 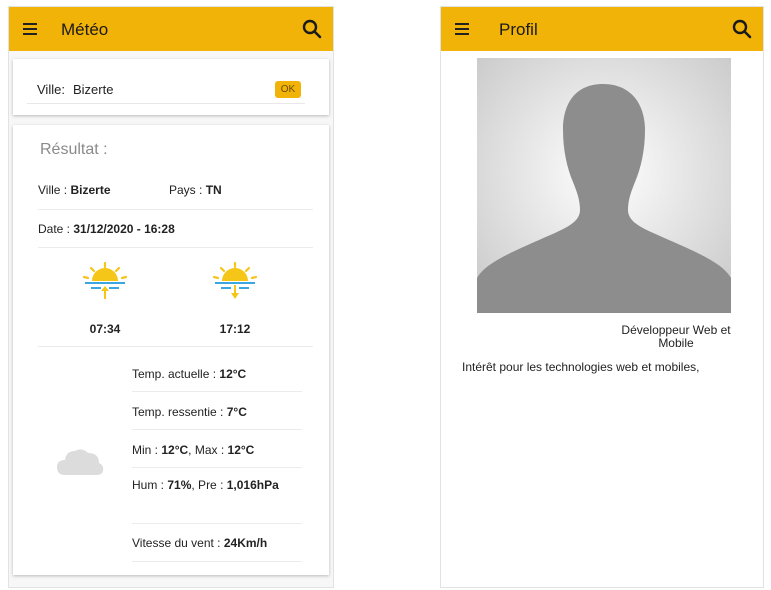 I want to click on max-label: , Max :, so click(x=206, y=450).